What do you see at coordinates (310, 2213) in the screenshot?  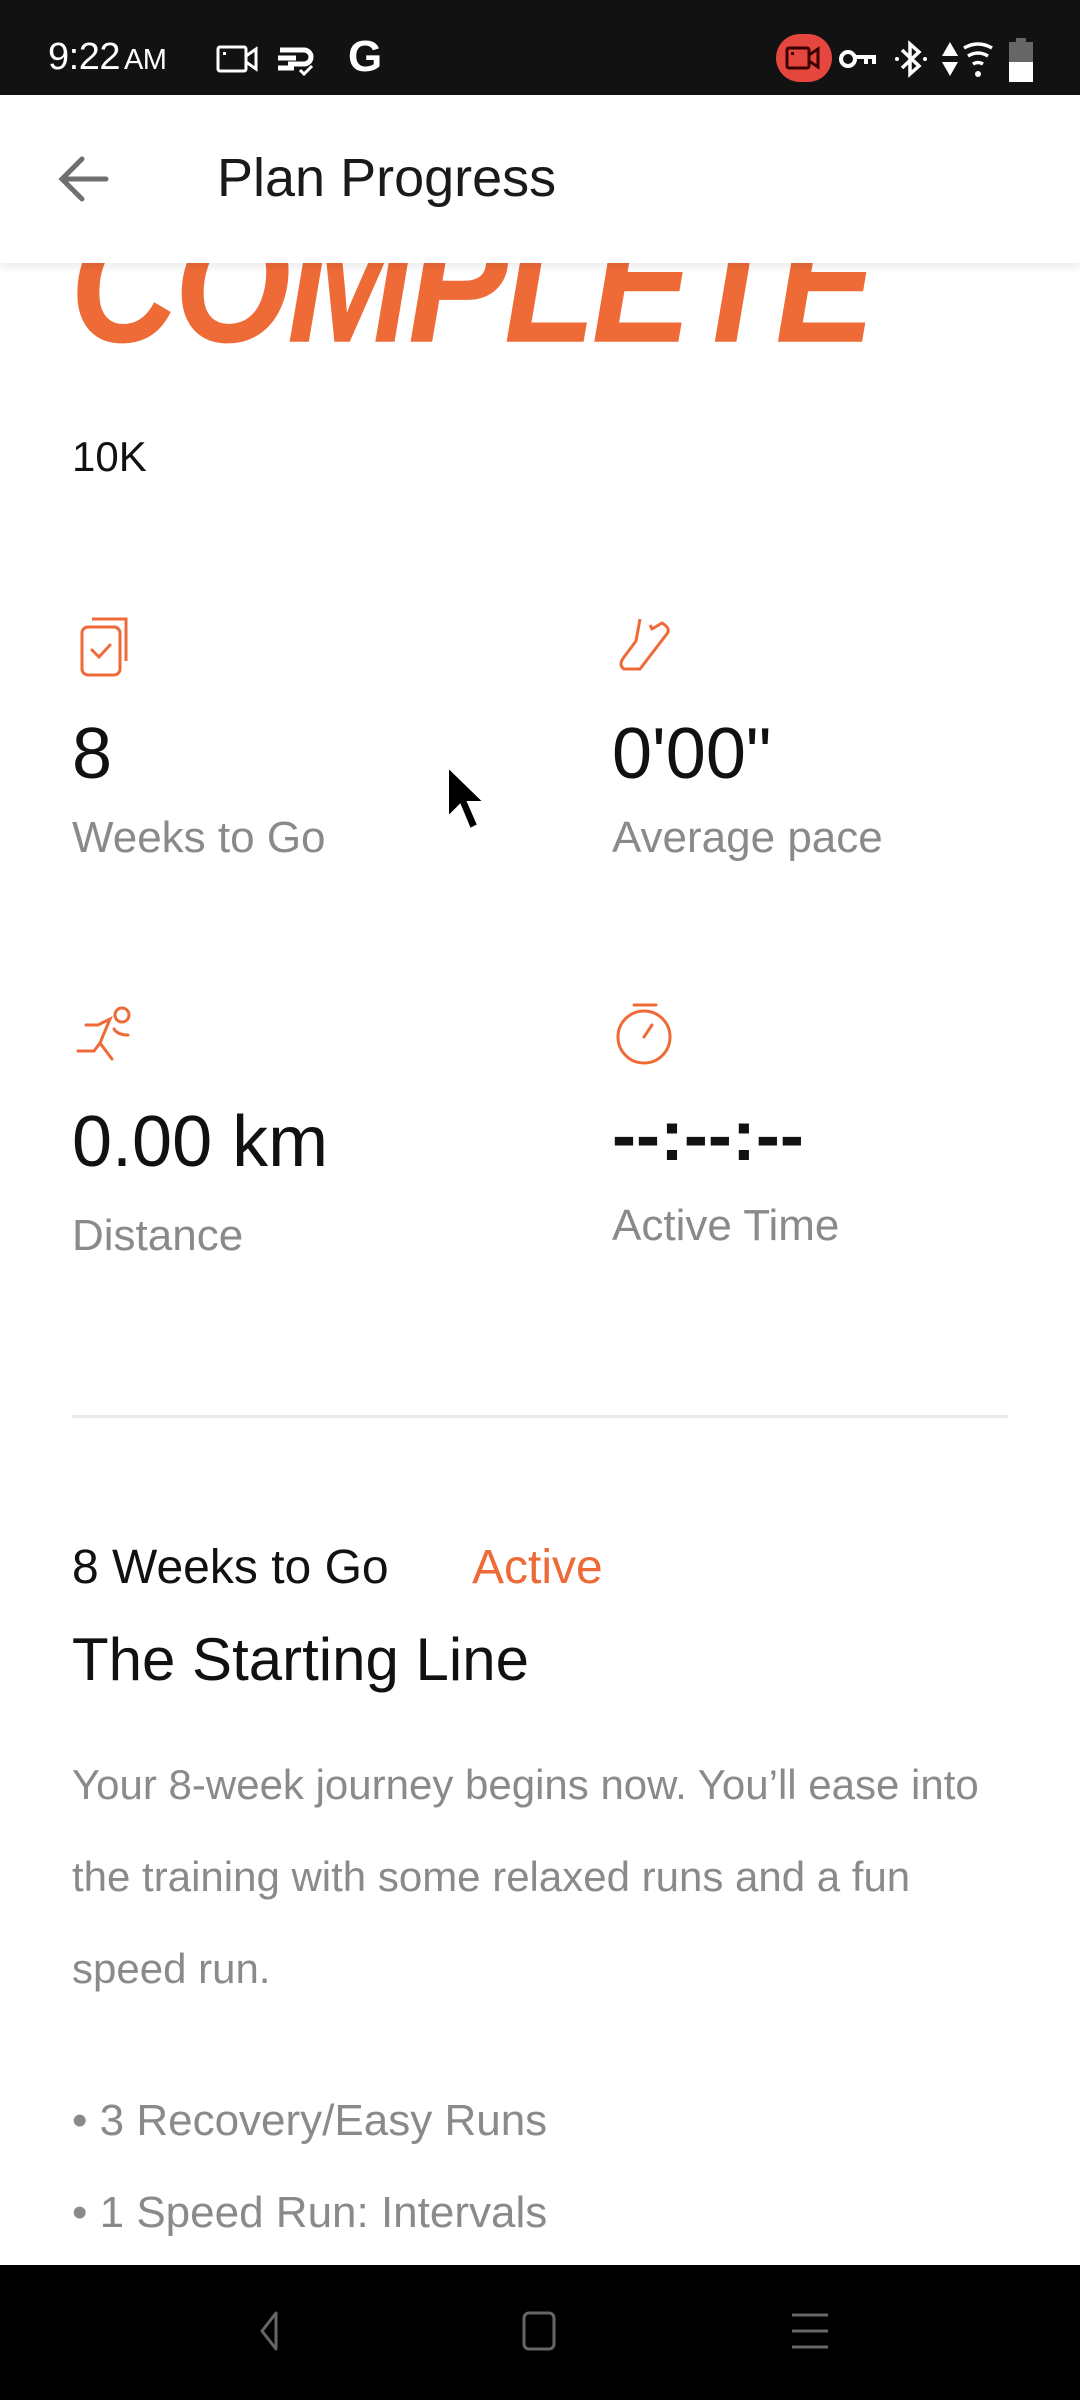 I see `workout-item: 1 Speed Run: Intervals` at bounding box center [310, 2213].